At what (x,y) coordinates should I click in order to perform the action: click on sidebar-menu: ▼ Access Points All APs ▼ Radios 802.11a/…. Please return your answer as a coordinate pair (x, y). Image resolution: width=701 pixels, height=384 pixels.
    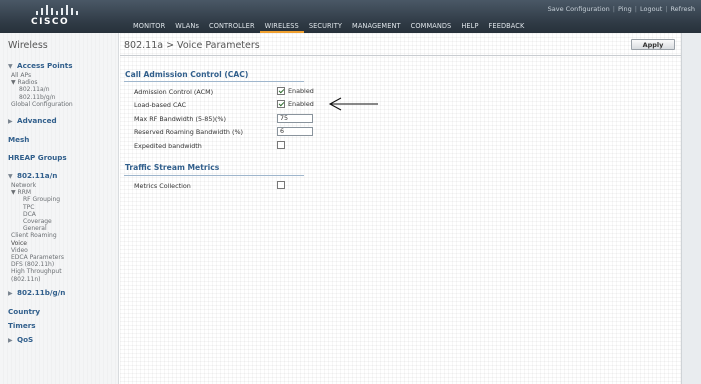
    Looking at the image, I should click on (59, 203).